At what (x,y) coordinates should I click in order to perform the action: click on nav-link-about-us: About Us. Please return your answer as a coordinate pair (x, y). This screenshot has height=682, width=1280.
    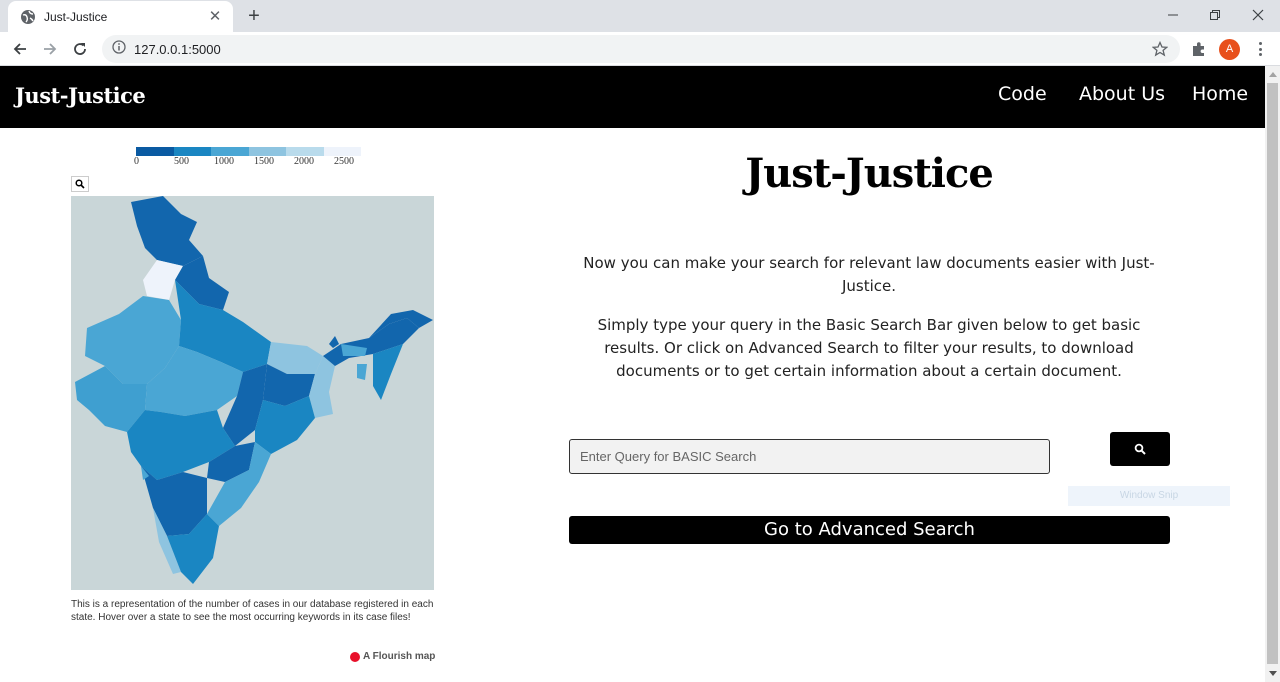
    Looking at the image, I should click on (1122, 94).